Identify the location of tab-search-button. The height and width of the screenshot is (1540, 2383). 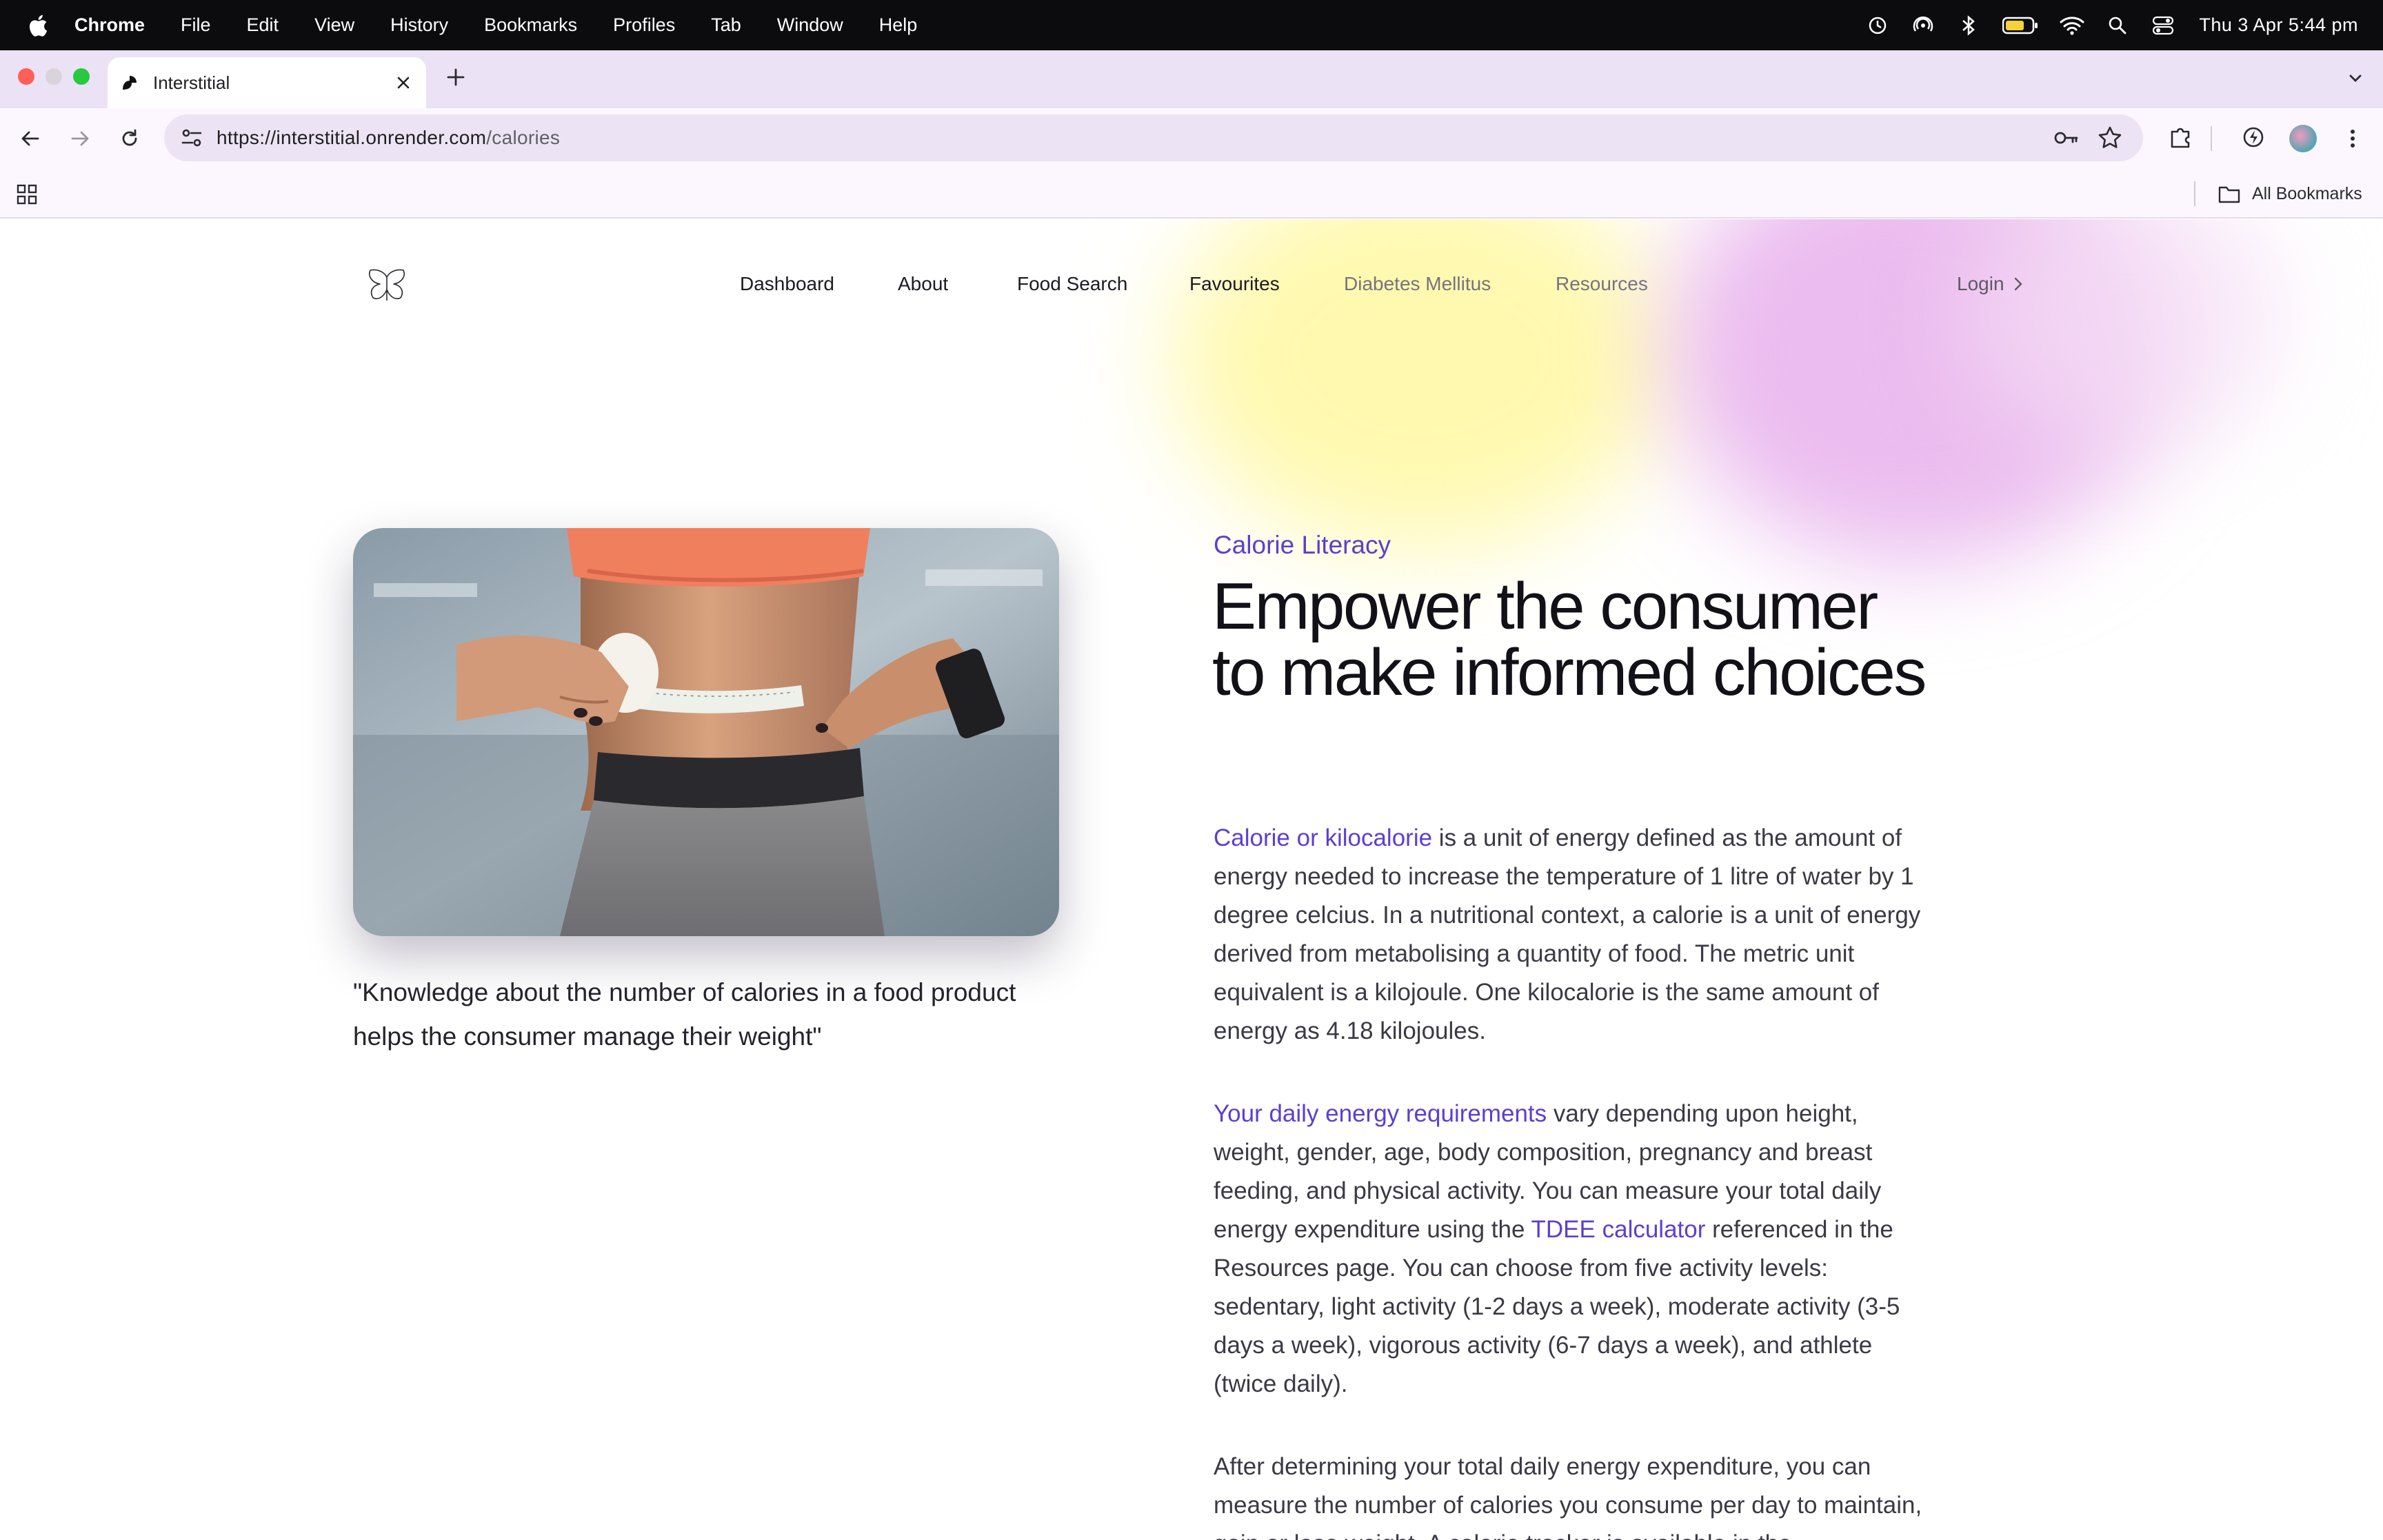
(2355, 78).